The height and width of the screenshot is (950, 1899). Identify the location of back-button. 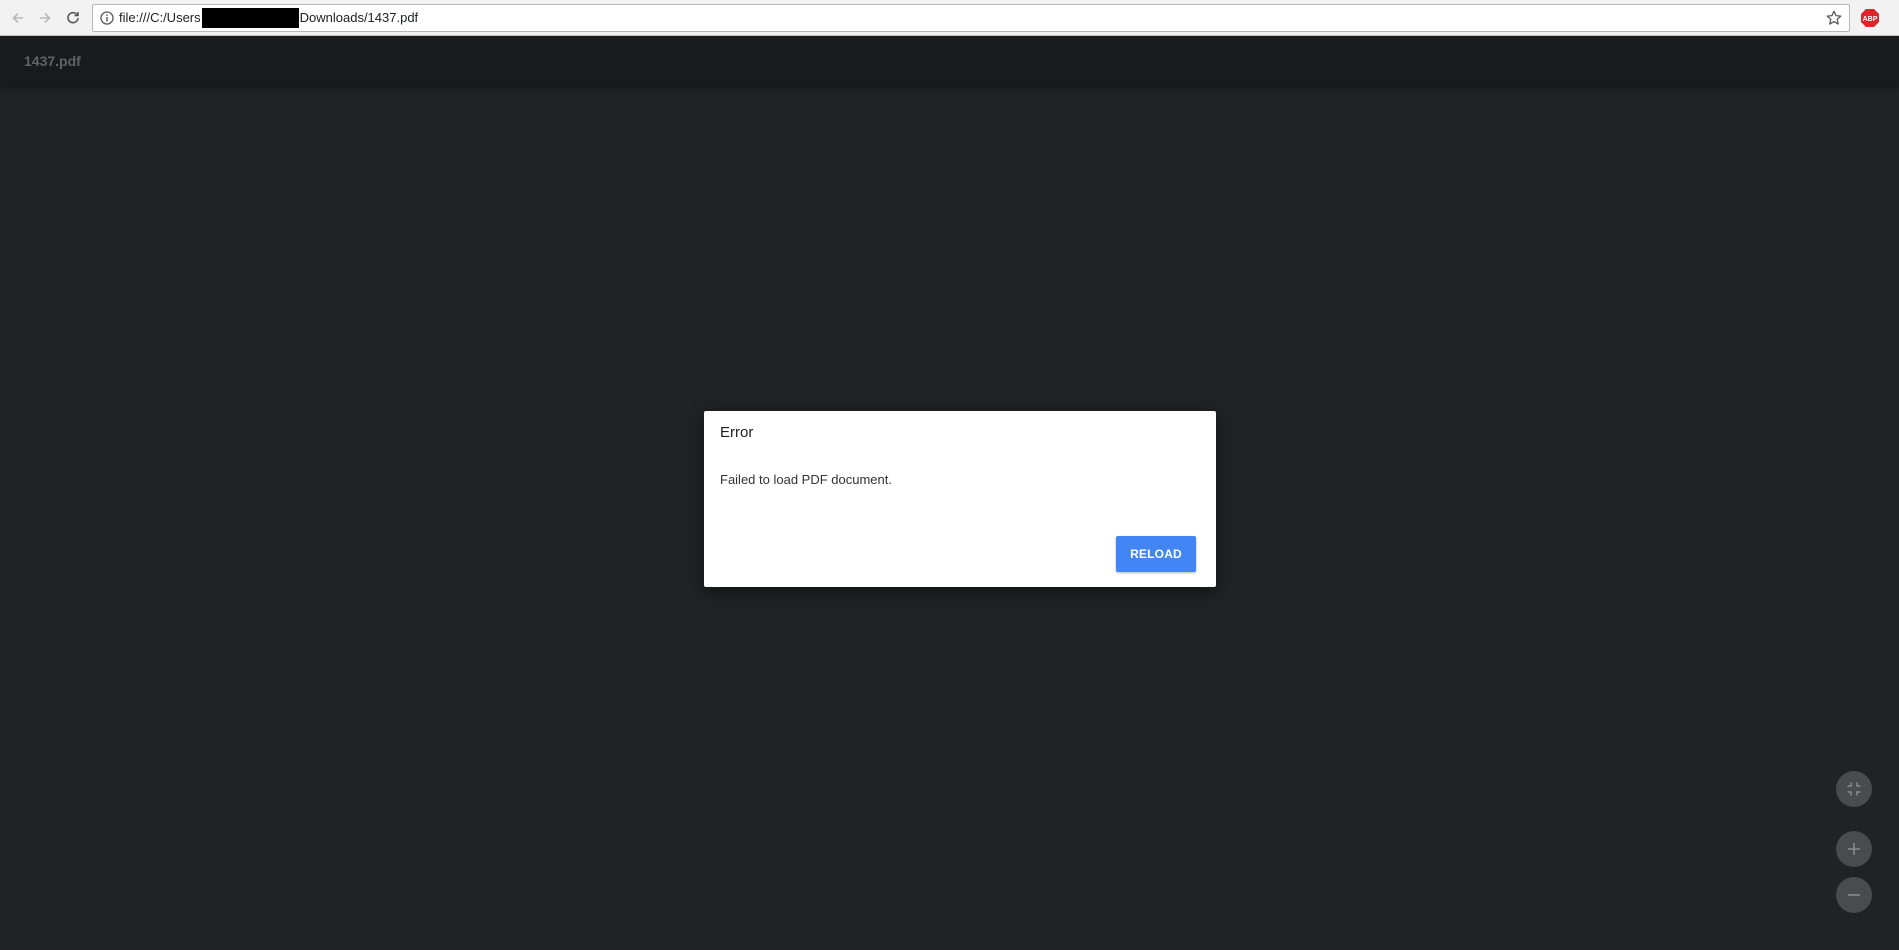
(18, 18).